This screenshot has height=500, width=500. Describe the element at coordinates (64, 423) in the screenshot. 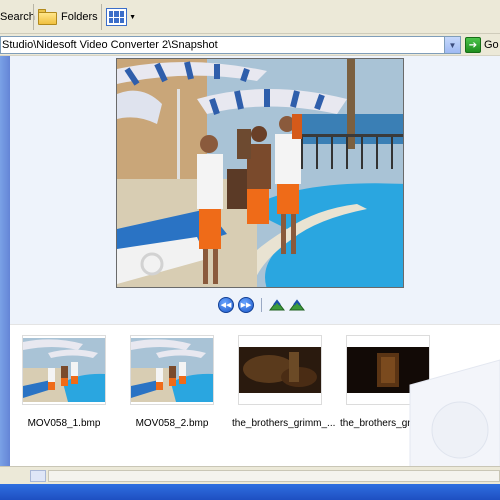

I see `thumbnail-label: MOV058_1.bmp` at that location.